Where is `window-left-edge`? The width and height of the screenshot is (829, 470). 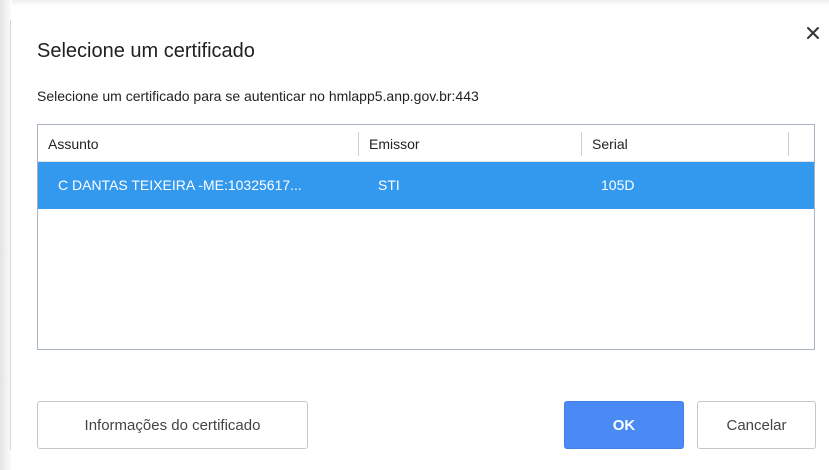
window-left-edge is located at coordinates (6, 235).